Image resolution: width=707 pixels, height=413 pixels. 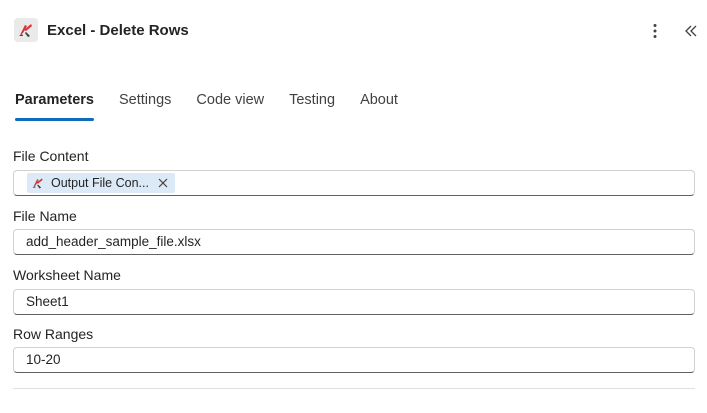 What do you see at coordinates (67, 275) in the screenshot?
I see `worksheet-name-label: Worksheet Name` at bounding box center [67, 275].